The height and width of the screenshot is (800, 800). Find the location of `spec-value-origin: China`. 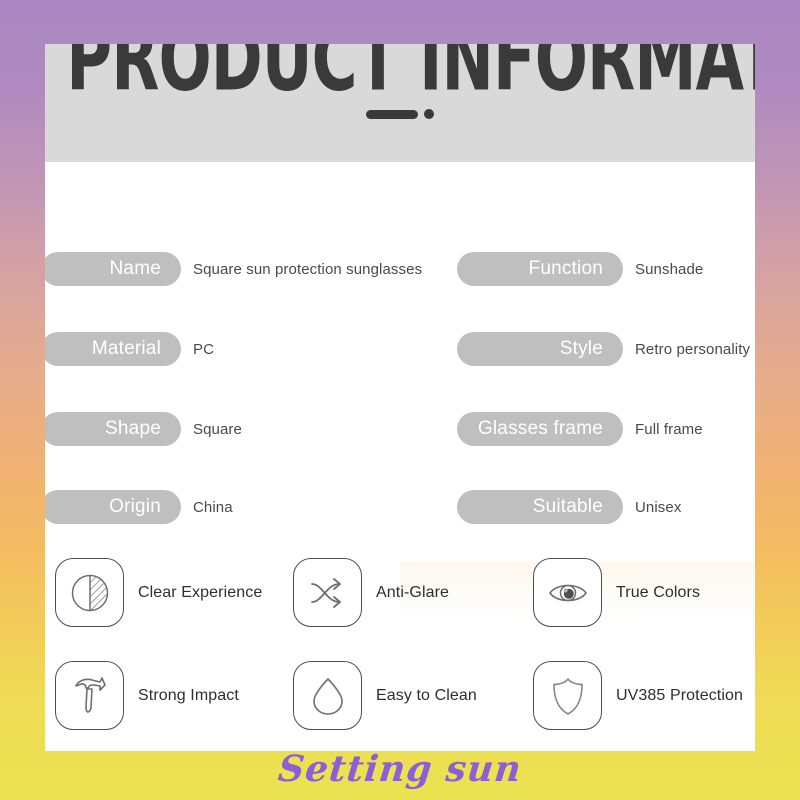

spec-value-origin: China is located at coordinates (213, 507).